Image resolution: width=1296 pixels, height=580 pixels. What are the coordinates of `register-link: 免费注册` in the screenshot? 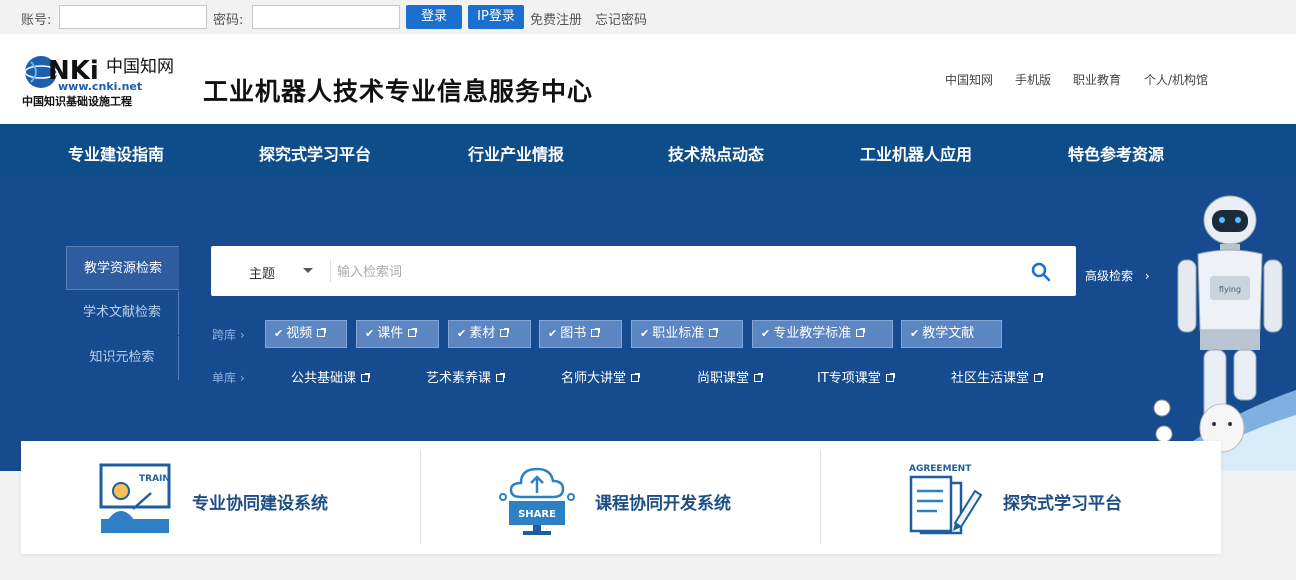 It's located at (556, 18).